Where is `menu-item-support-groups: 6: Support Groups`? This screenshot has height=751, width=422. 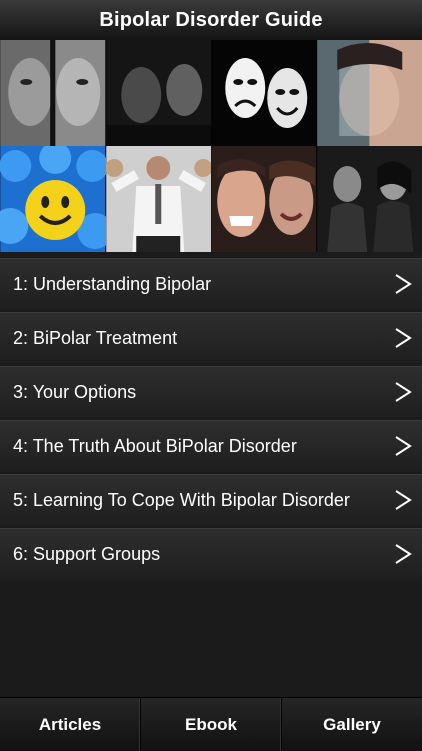 menu-item-support-groups: 6: Support Groups is located at coordinates (211, 554).